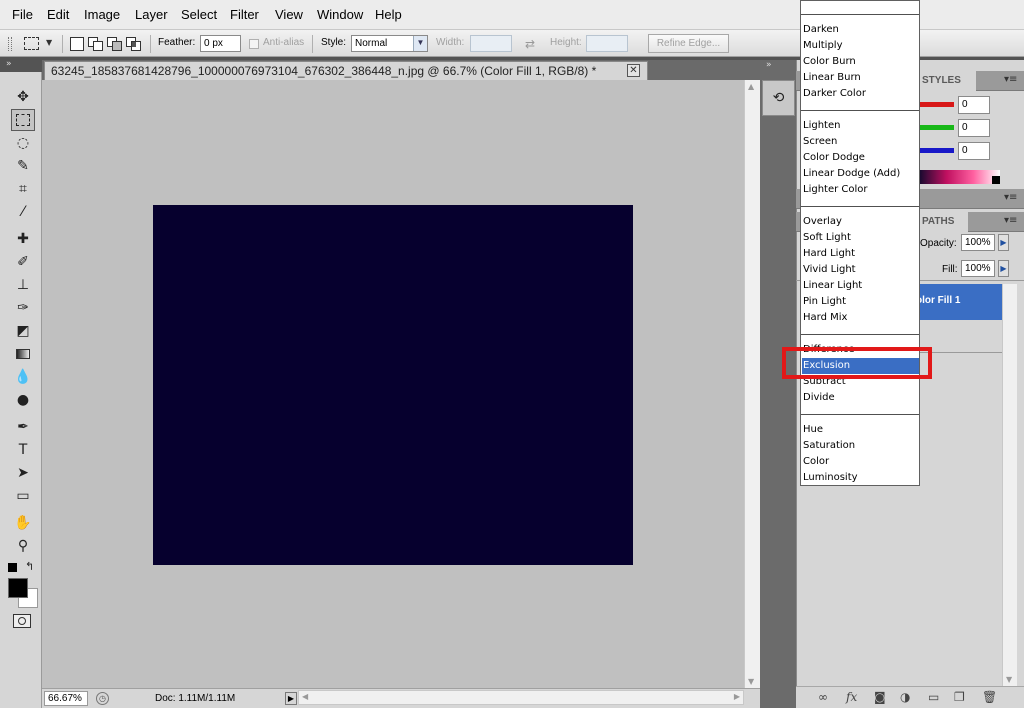  I want to click on menu-layer: Layer, so click(151, 14).